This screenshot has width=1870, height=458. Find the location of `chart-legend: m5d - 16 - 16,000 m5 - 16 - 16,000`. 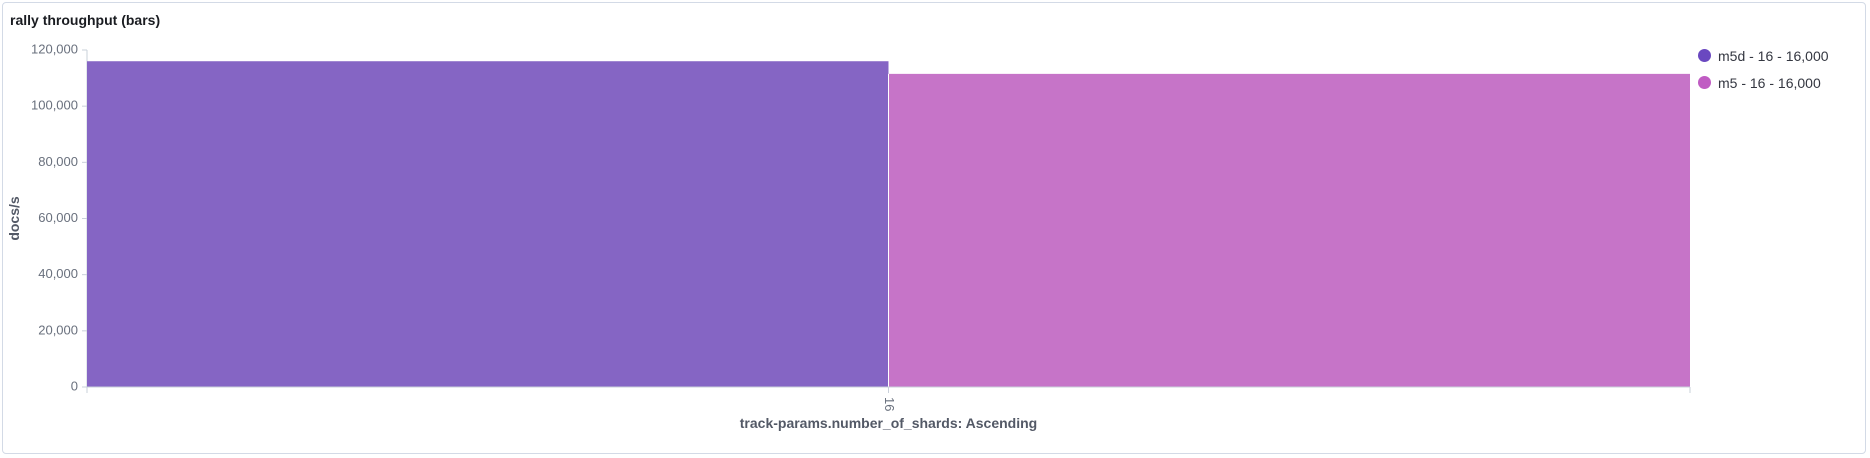

chart-legend: m5d - 16 - 16,000 m5 - 16 - 16,000 is located at coordinates (1763, 69).